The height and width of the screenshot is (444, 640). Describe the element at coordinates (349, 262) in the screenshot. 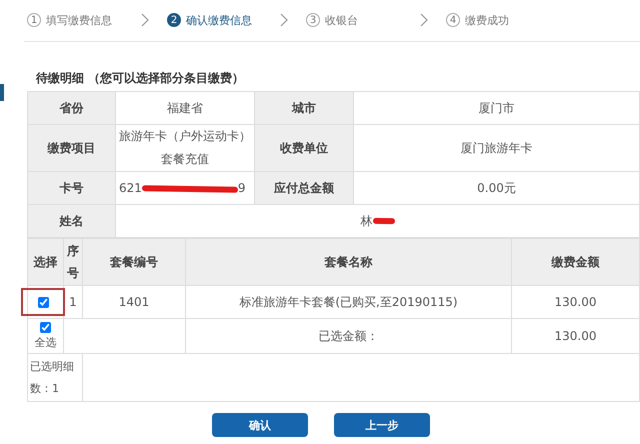

I see `column-header: 套餐名称` at that location.